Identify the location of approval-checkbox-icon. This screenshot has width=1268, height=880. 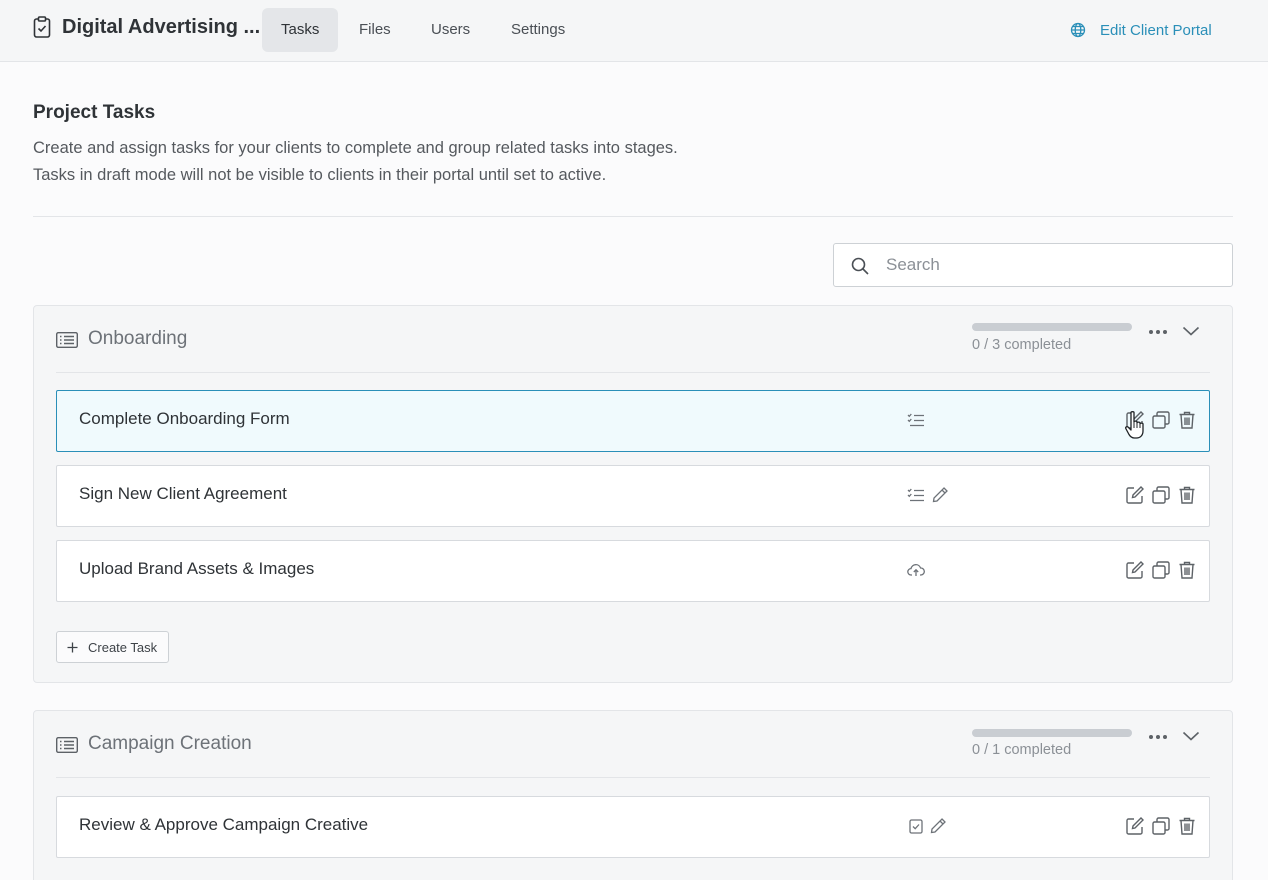
(916, 826).